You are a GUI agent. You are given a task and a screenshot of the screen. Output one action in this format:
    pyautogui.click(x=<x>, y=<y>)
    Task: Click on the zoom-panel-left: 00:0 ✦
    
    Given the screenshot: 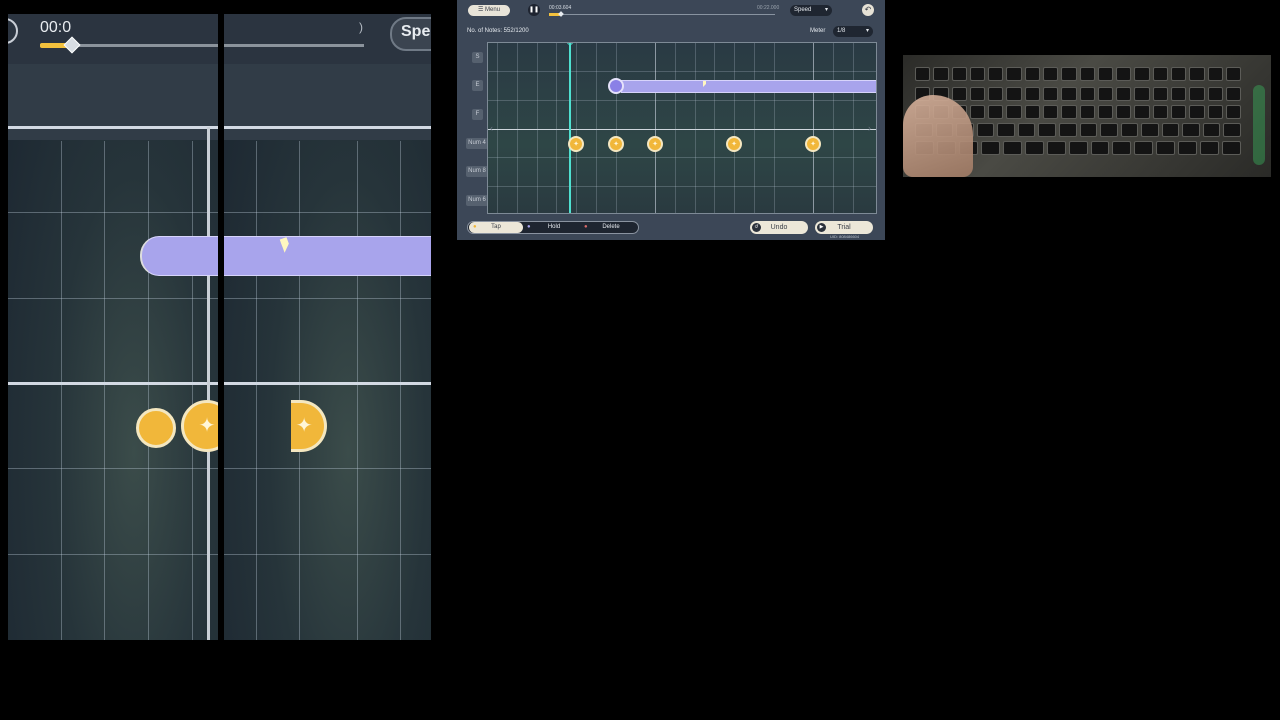 What is the action you would take?
    pyautogui.click(x=113, y=327)
    